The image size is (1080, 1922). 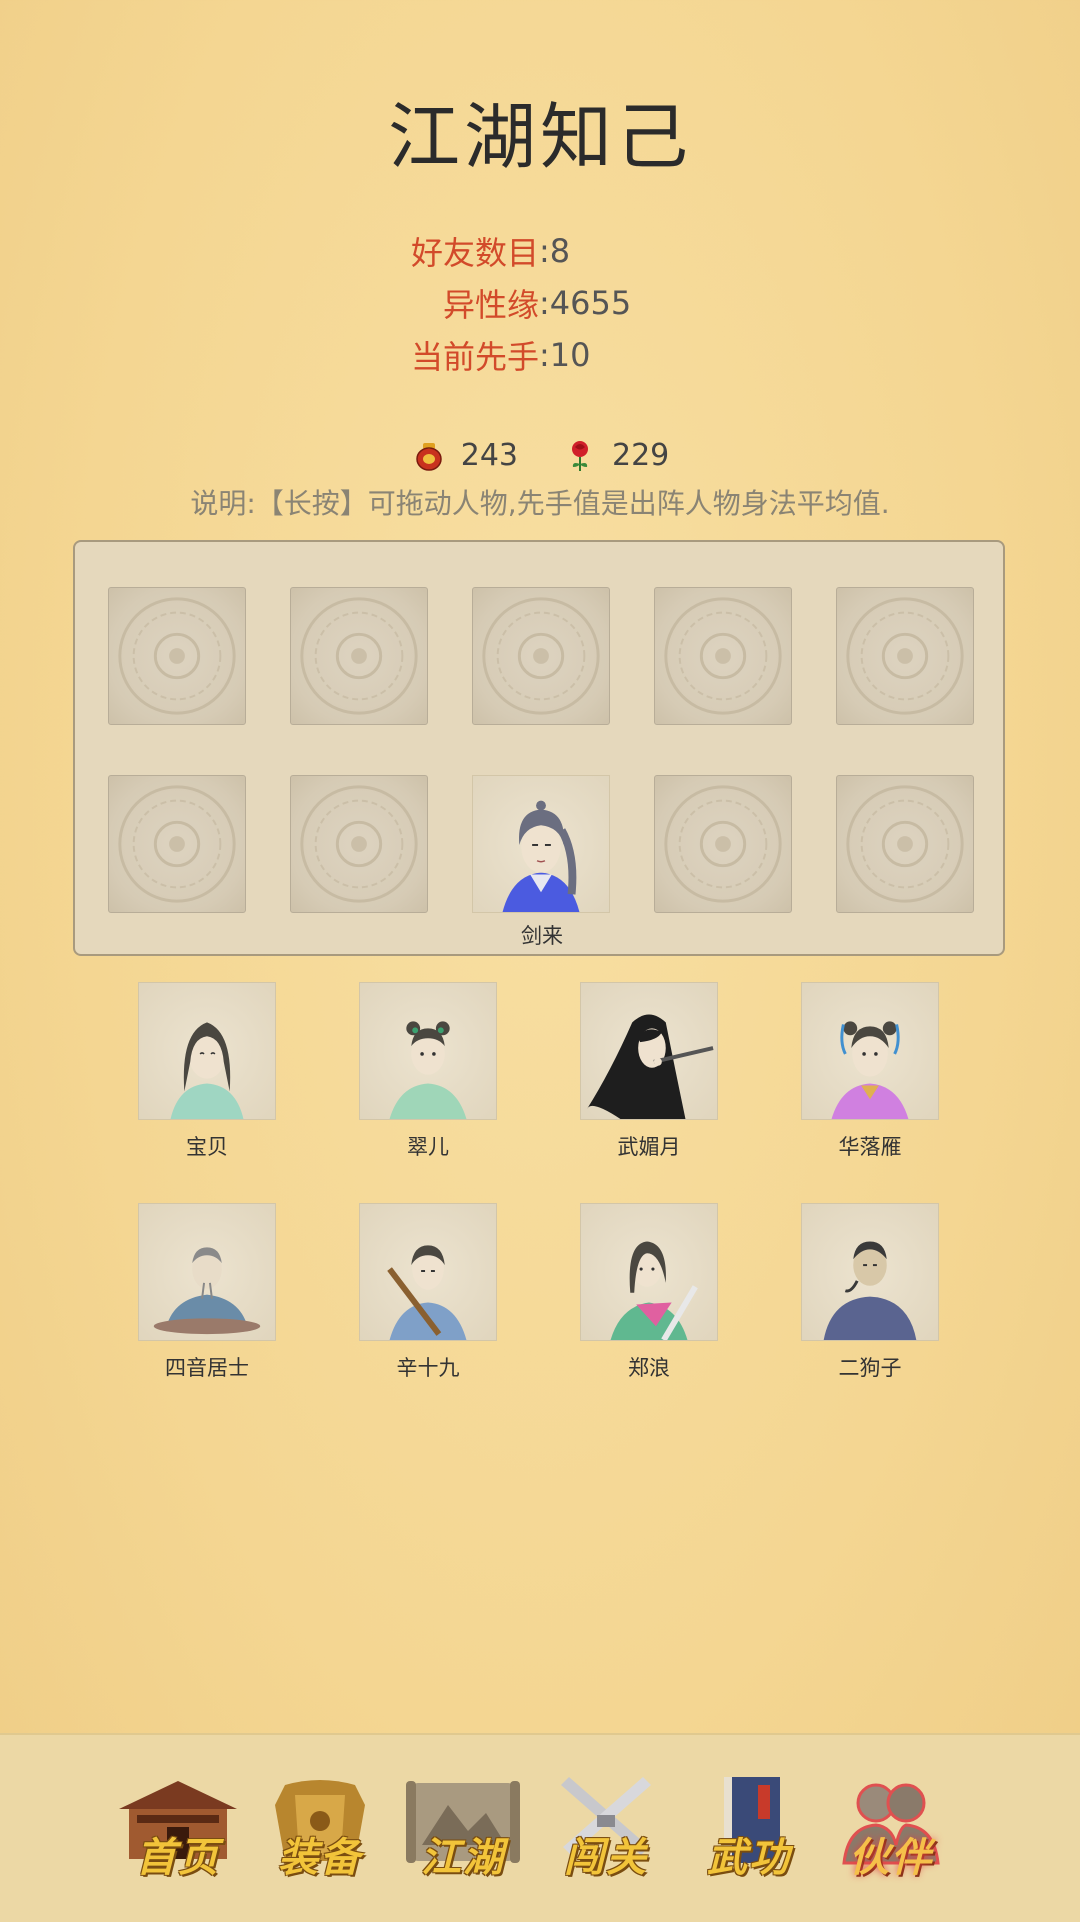 I want to click on resource-wine: 243, so click(x=464, y=455).